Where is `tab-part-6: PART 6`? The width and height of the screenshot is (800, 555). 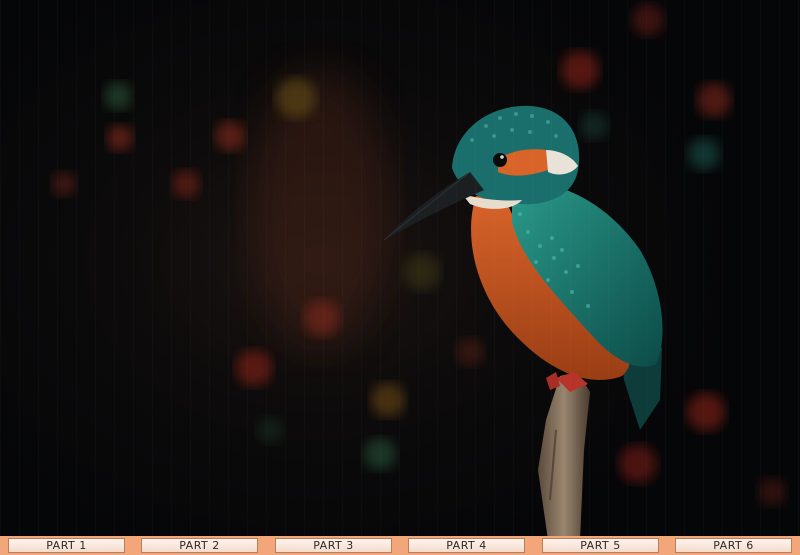 tab-part-6: PART 6 is located at coordinates (733, 545).